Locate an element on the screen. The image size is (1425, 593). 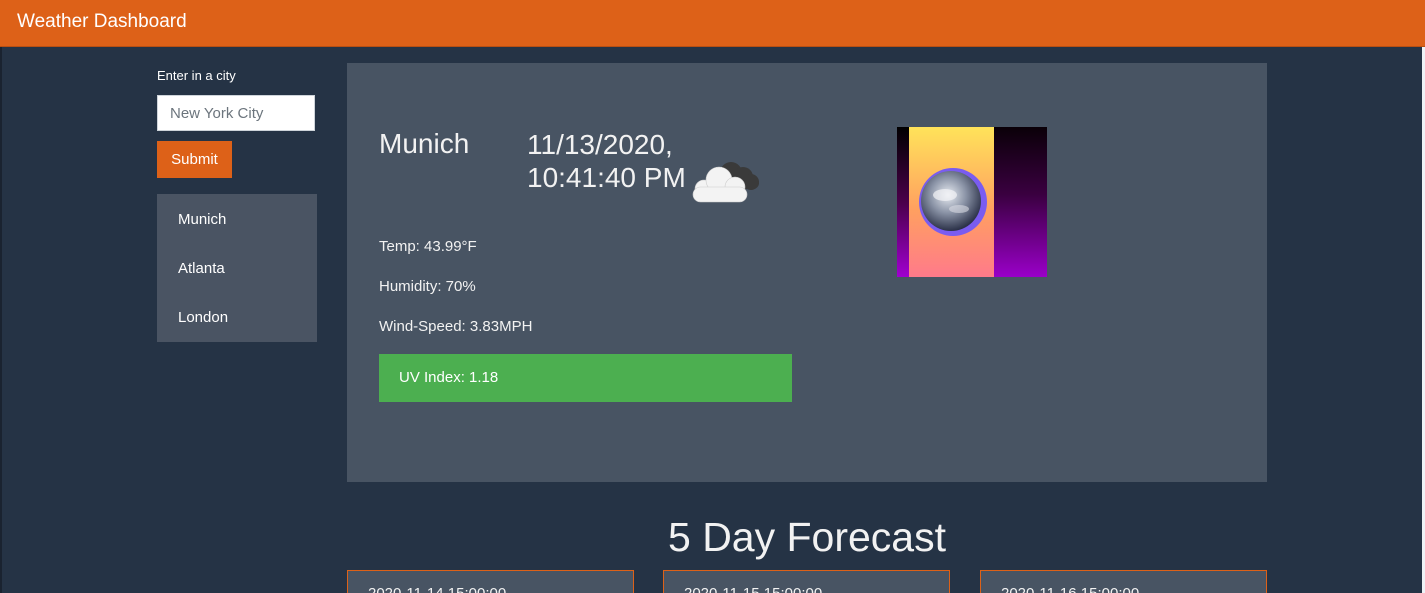
submit-button: Submit is located at coordinates (194, 159).